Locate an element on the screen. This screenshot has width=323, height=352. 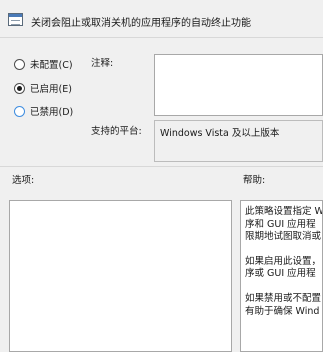
radio-enabled: 已启用(E) is located at coordinates (43, 88).